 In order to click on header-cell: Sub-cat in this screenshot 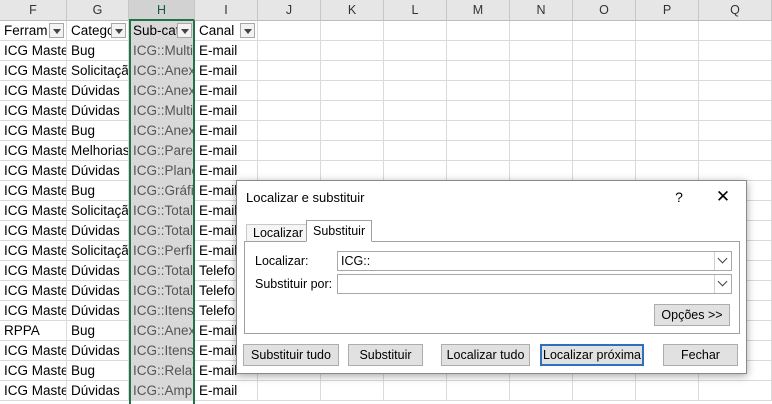, I will do `click(162, 31)`.